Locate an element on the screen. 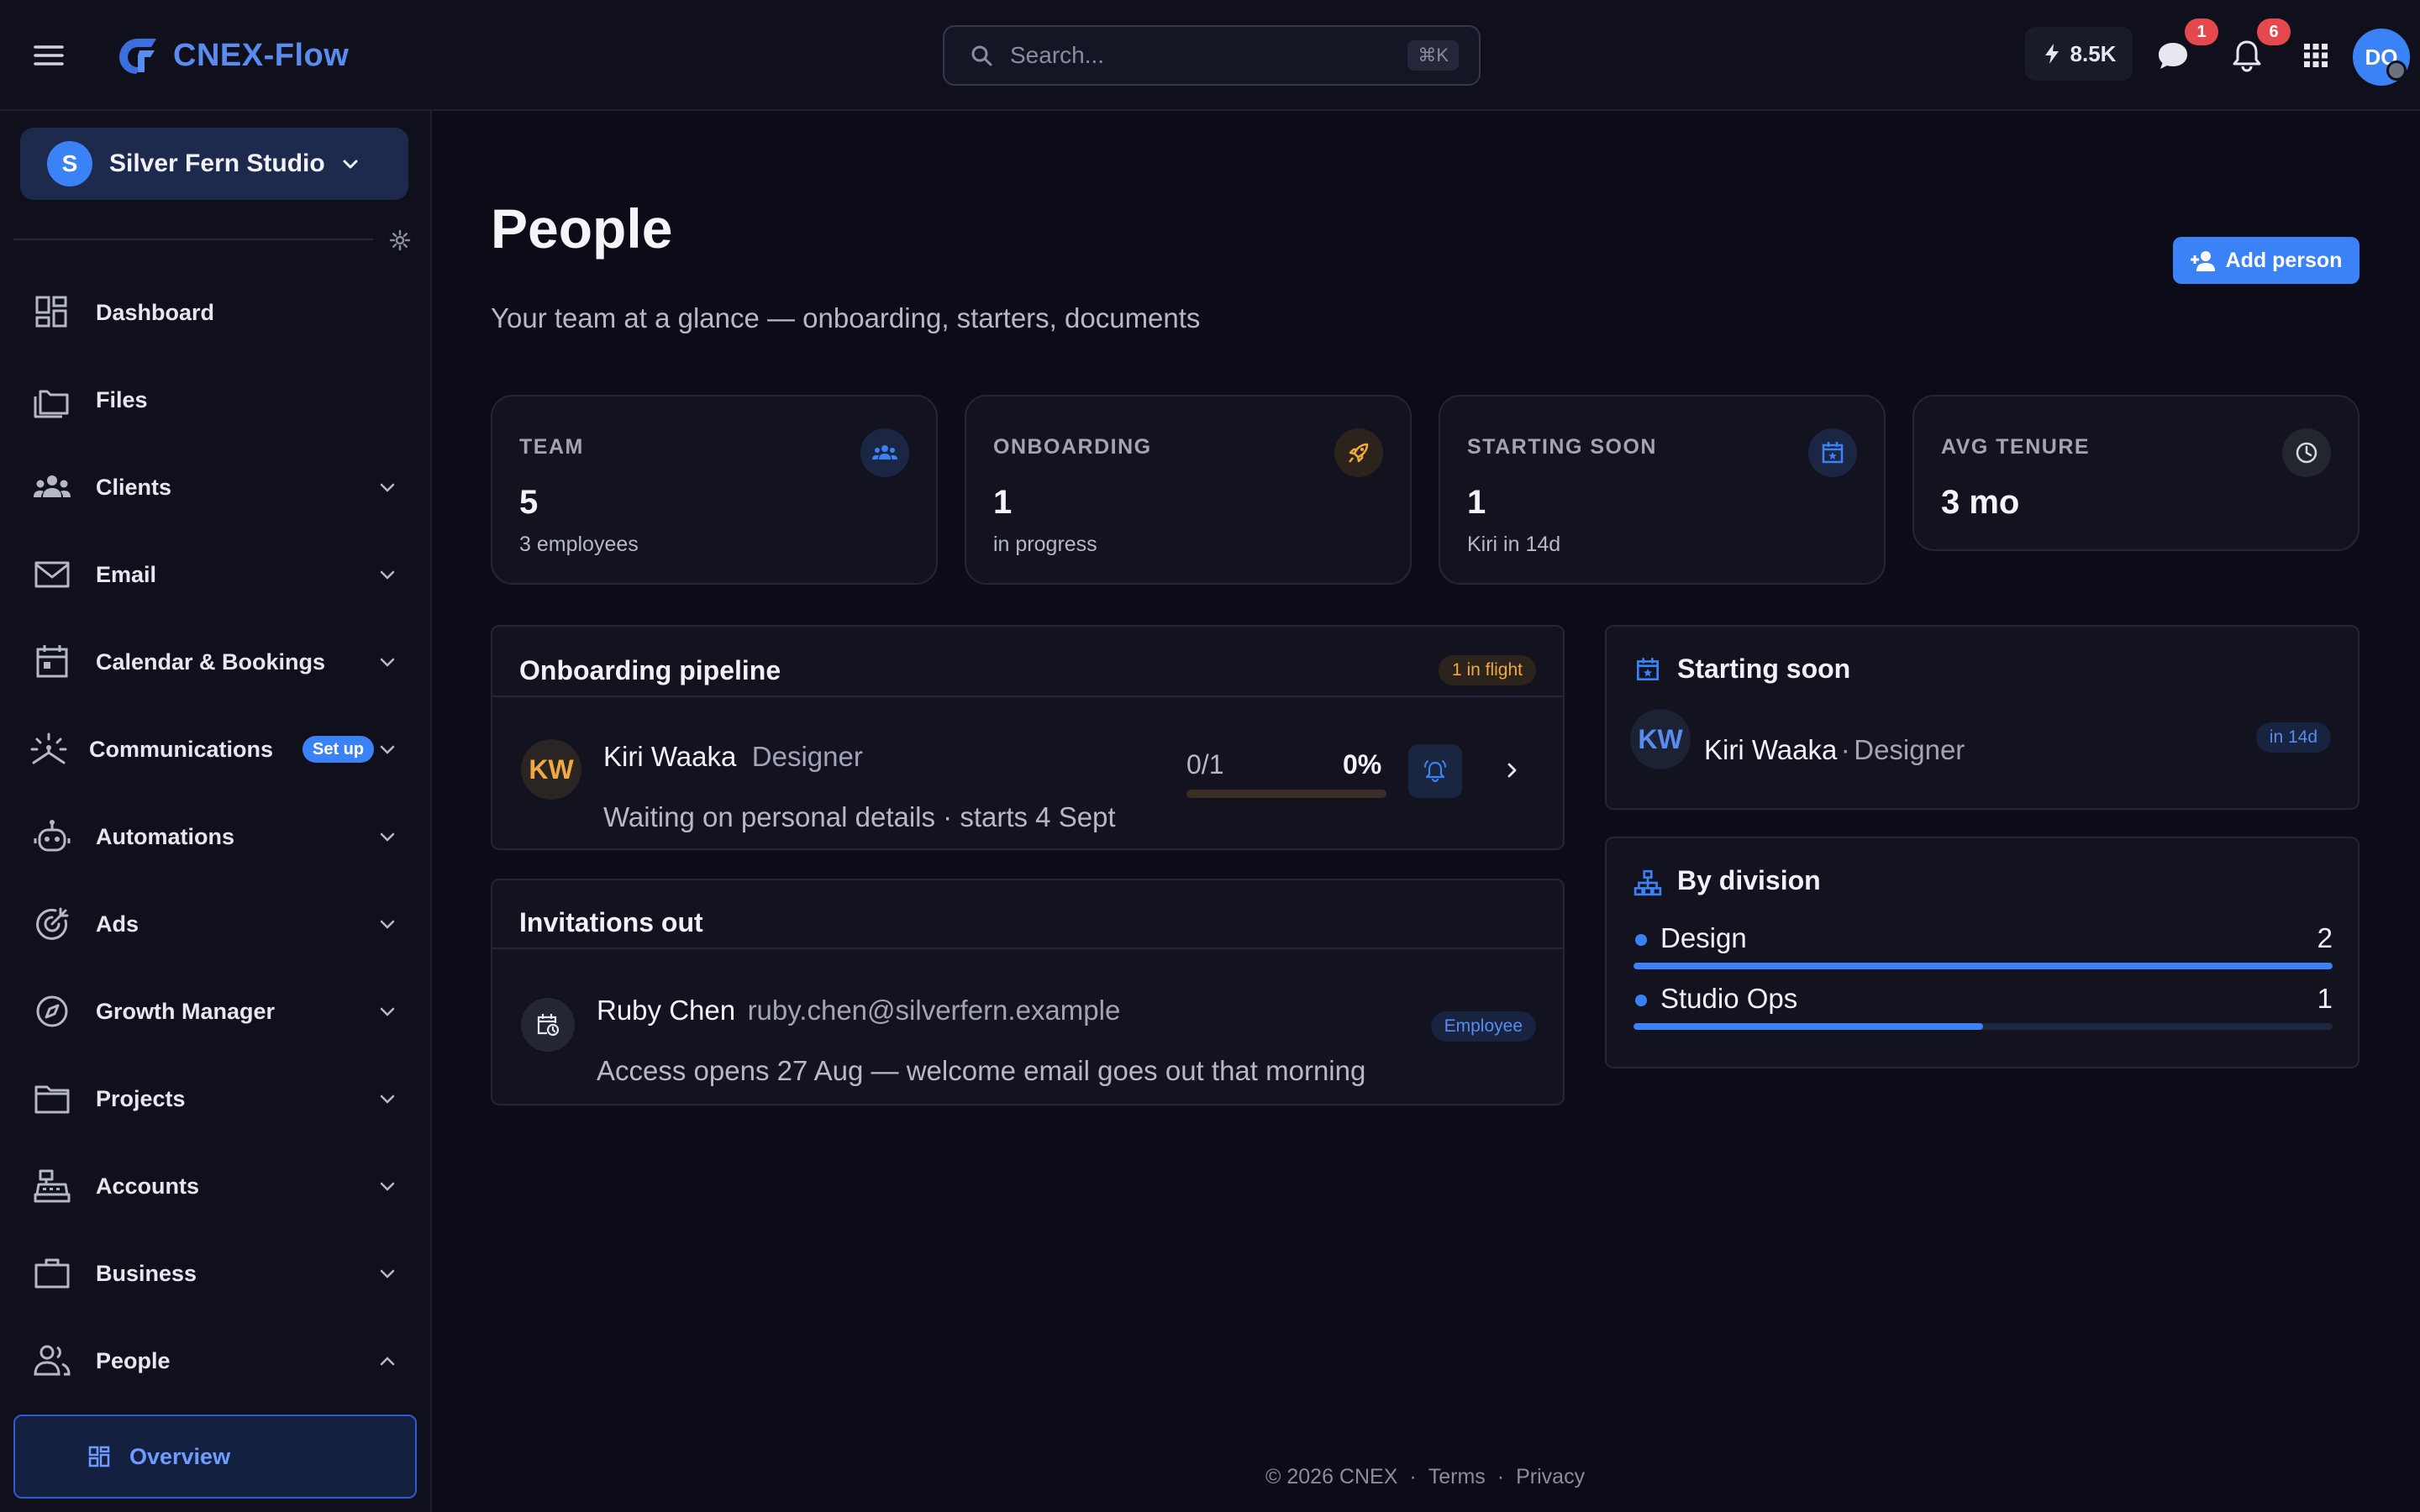  app-logo: CNEX-Flow is located at coordinates (231, 55).